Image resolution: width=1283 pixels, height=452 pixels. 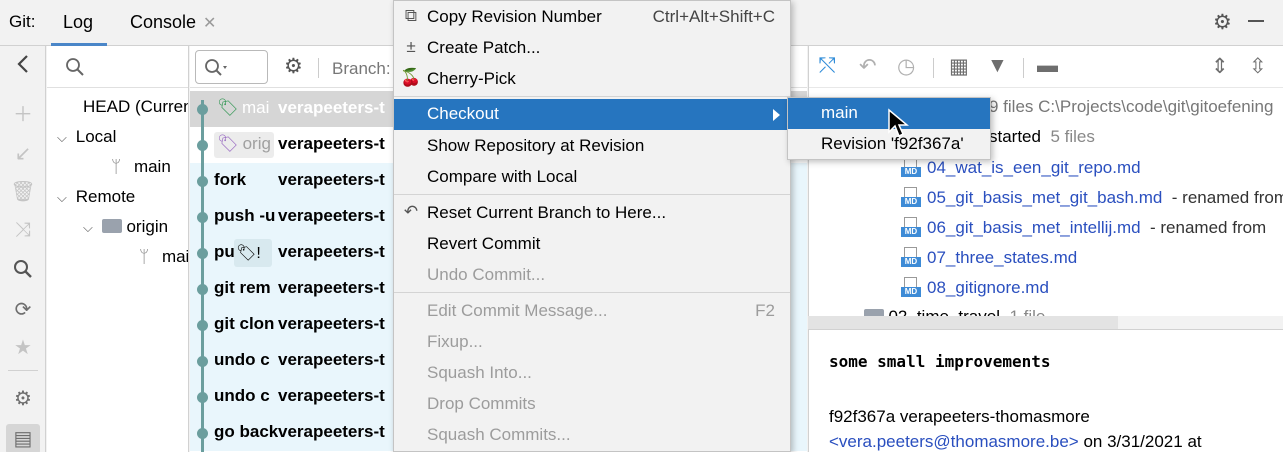 What do you see at coordinates (954, 441) in the screenshot?
I see `author-email-link: <vera.peeters@thomasmore.be>` at bounding box center [954, 441].